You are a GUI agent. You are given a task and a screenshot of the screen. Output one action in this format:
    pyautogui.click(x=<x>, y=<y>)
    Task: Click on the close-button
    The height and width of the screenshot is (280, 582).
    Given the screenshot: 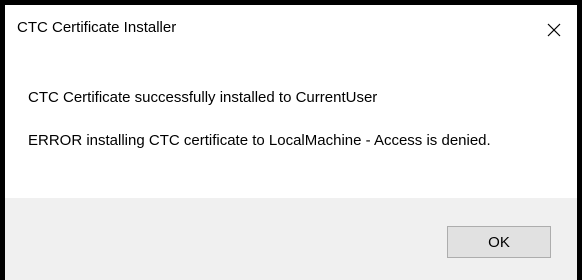 What is the action you would take?
    pyautogui.click(x=554, y=30)
    